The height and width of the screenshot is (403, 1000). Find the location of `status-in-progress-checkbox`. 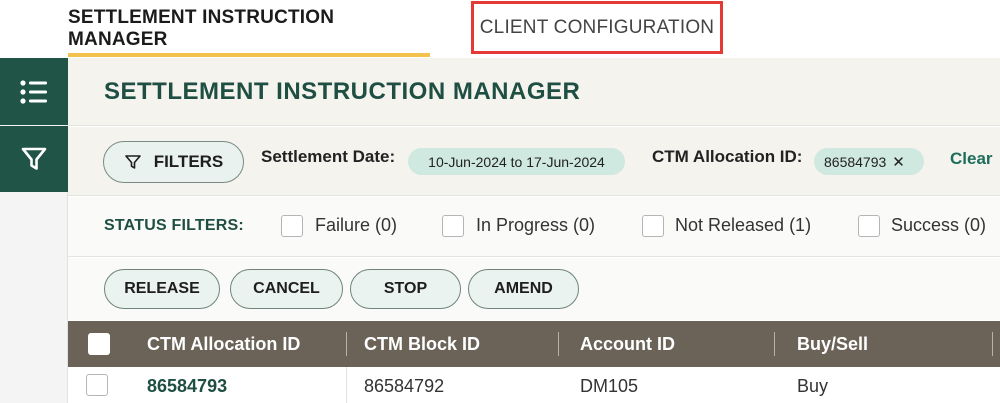

status-in-progress-checkbox is located at coordinates (453, 226).